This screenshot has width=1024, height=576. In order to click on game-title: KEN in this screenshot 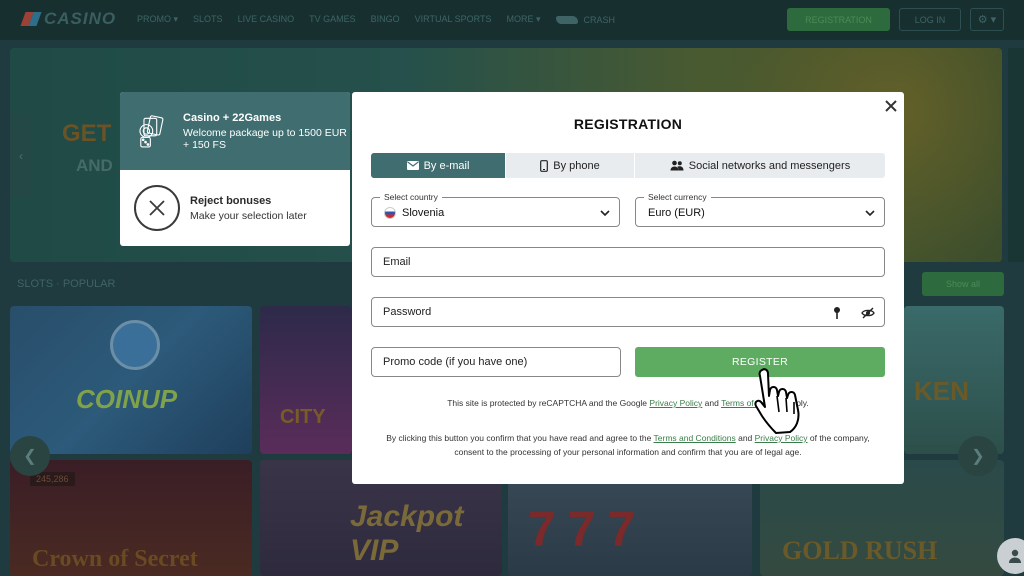, I will do `click(941, 391)`.